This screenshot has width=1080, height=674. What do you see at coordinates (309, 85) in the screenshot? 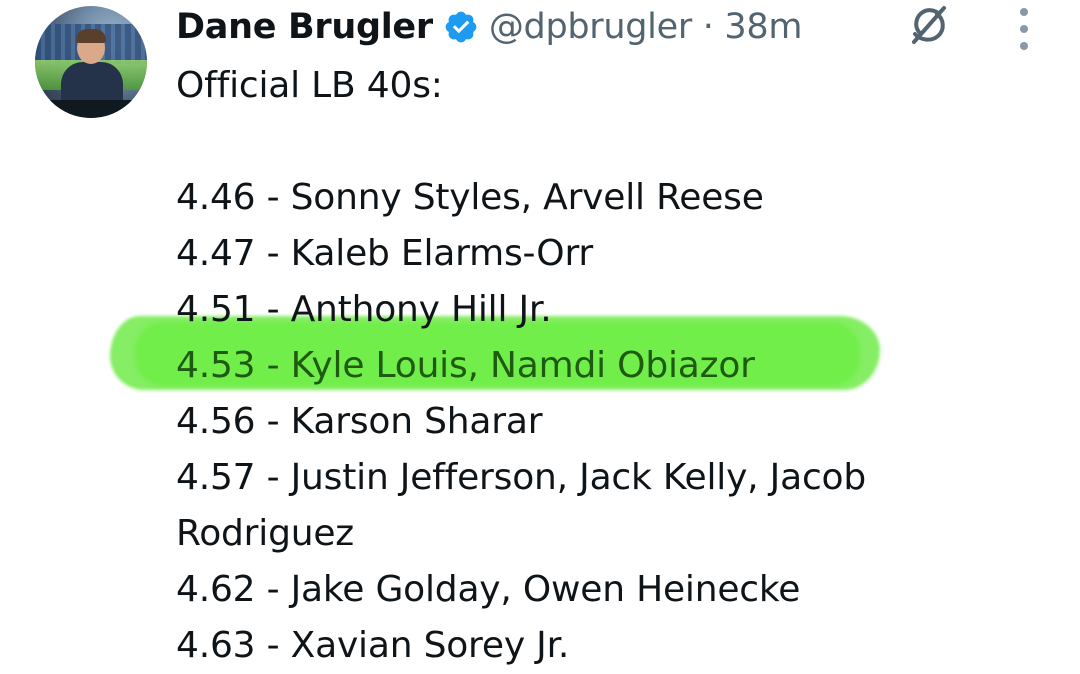
I see `tweet-line-heading: Official LB 40s:` at bounding box center [309, 85].